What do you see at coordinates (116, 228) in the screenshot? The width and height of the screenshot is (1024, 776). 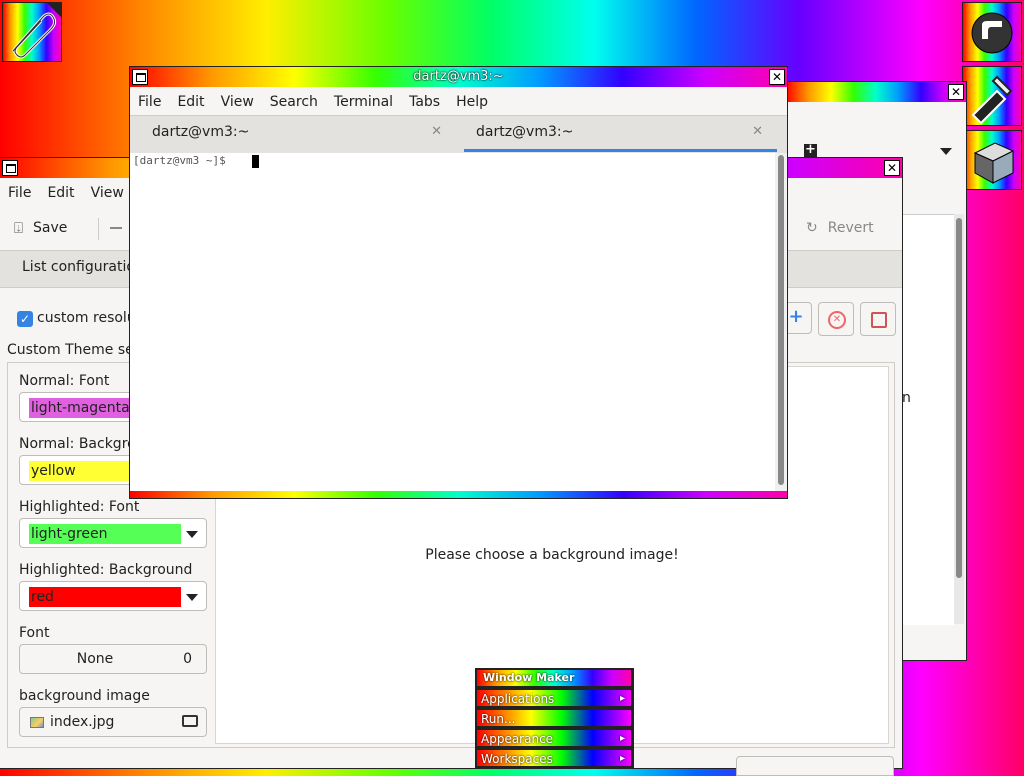 I see `minus-icon` at bounding box center [116, 228].